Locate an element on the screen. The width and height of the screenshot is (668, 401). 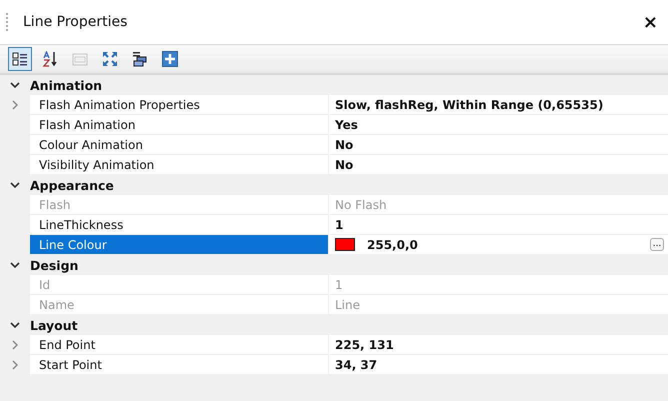
category-header: Animation is located at coordinates (66, 85).